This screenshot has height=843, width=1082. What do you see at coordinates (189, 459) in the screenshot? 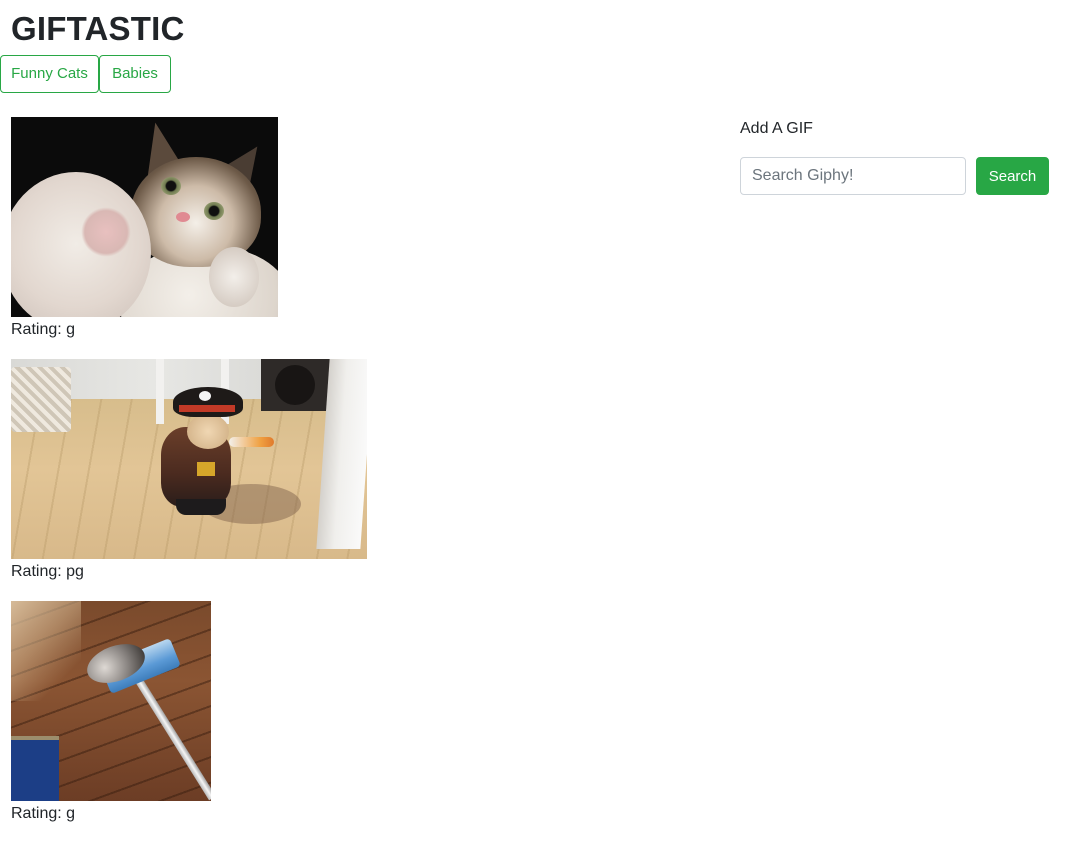
I see `gif-image-pirate-cat` at bounding box center [189, 459].